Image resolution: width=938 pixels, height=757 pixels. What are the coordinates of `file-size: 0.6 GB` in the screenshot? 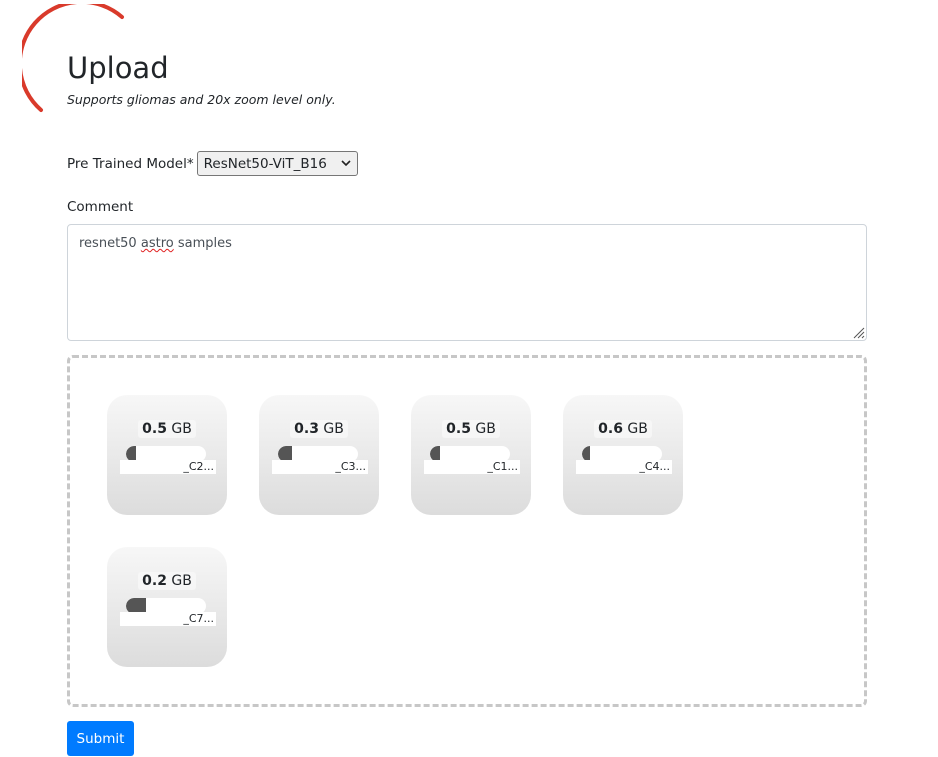 It's located at (623, 429).